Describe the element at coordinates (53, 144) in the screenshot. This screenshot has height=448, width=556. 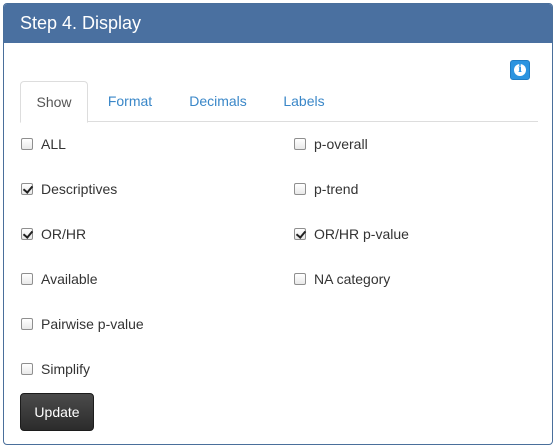
I see `option-label: ALL` at that location.